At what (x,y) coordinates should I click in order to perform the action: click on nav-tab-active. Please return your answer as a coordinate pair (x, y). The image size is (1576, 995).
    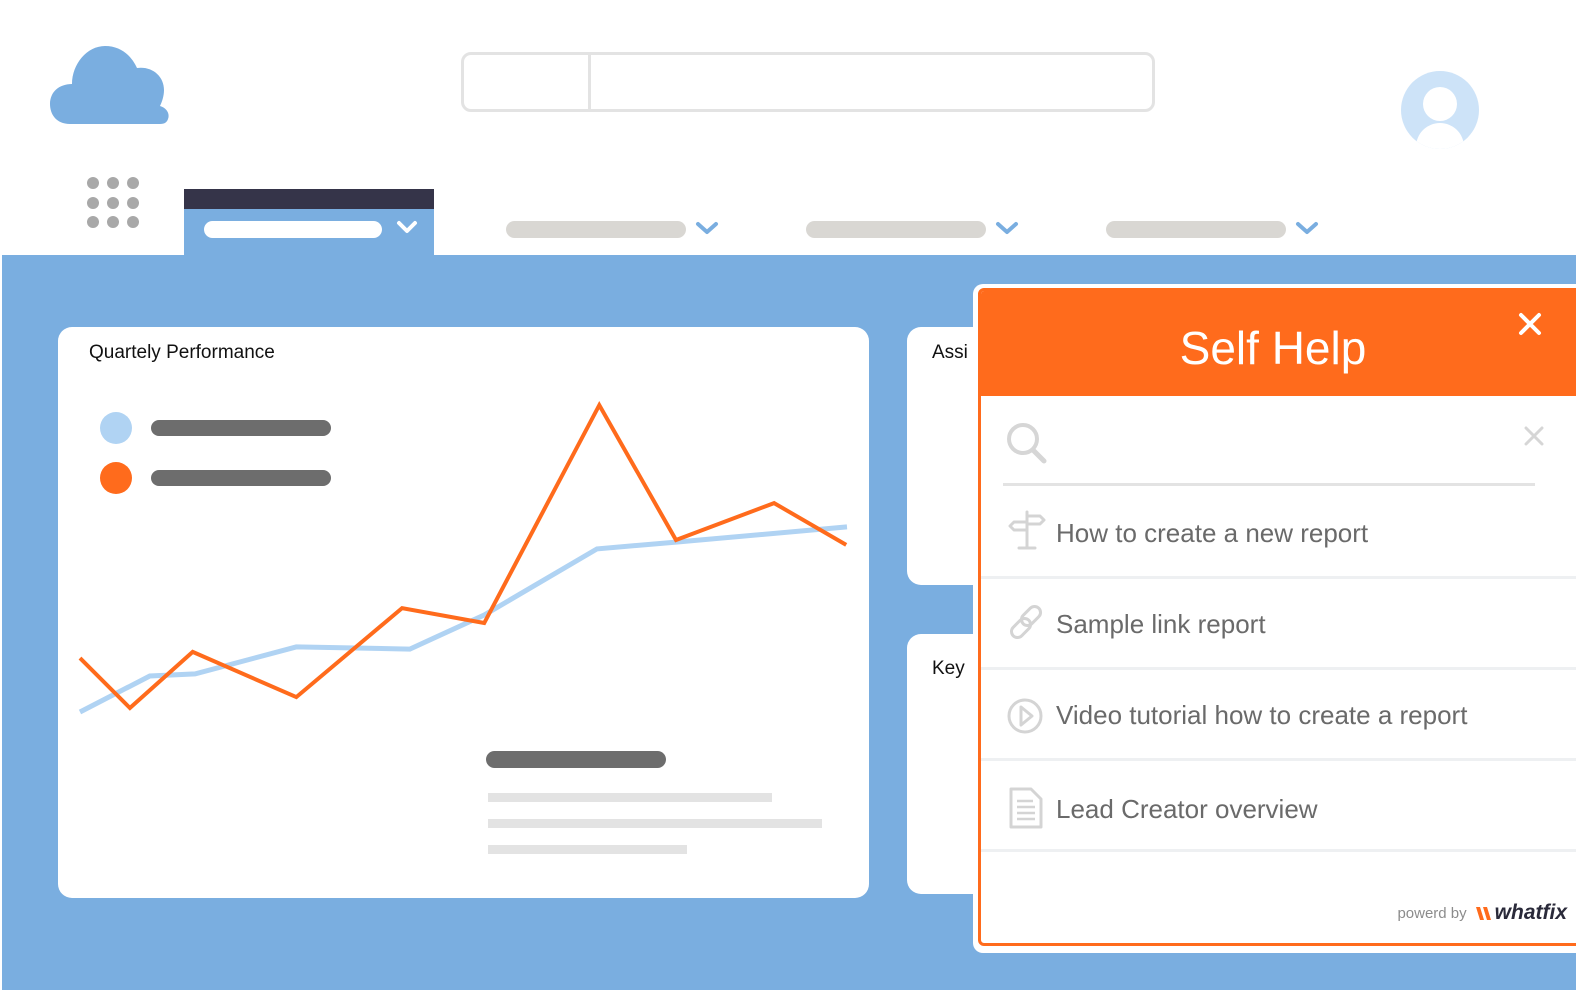
    Looking at the image, I should click on (309, 223).